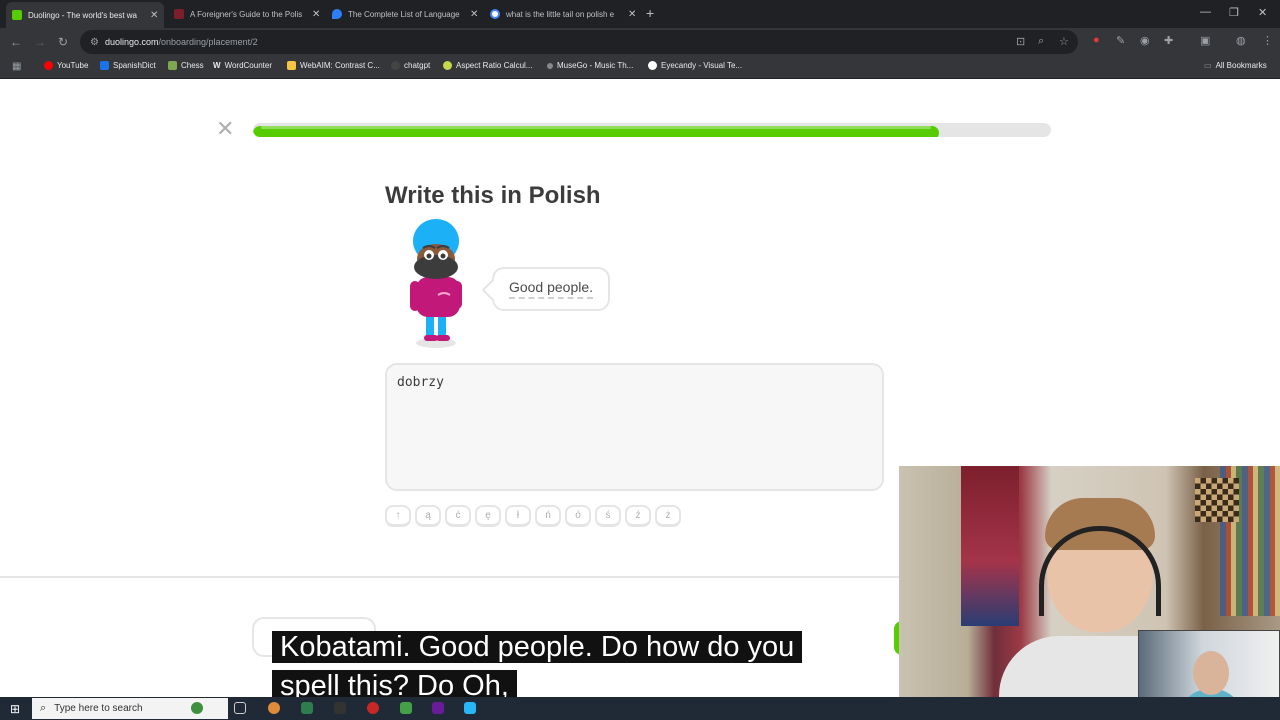 Image resolution: width=1280 pixels, height=720 pixels. Describe the element at coordinates (16, 66) in the screenshot. I see `apps-grid-icon: ▦` at that location.